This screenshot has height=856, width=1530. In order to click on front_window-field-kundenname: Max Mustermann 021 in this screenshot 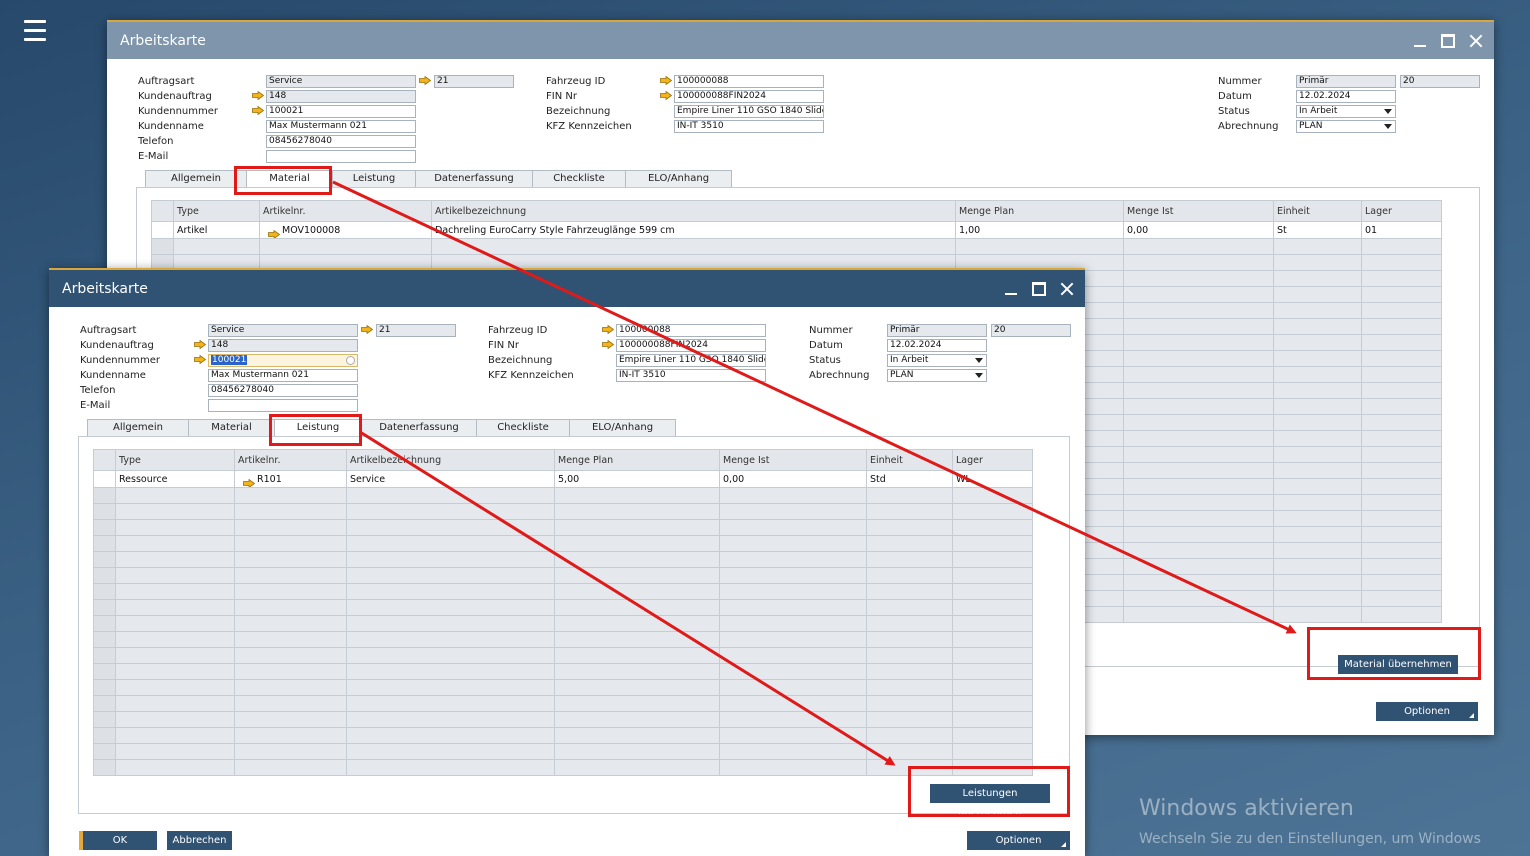, I will do `click(283, 375)`.